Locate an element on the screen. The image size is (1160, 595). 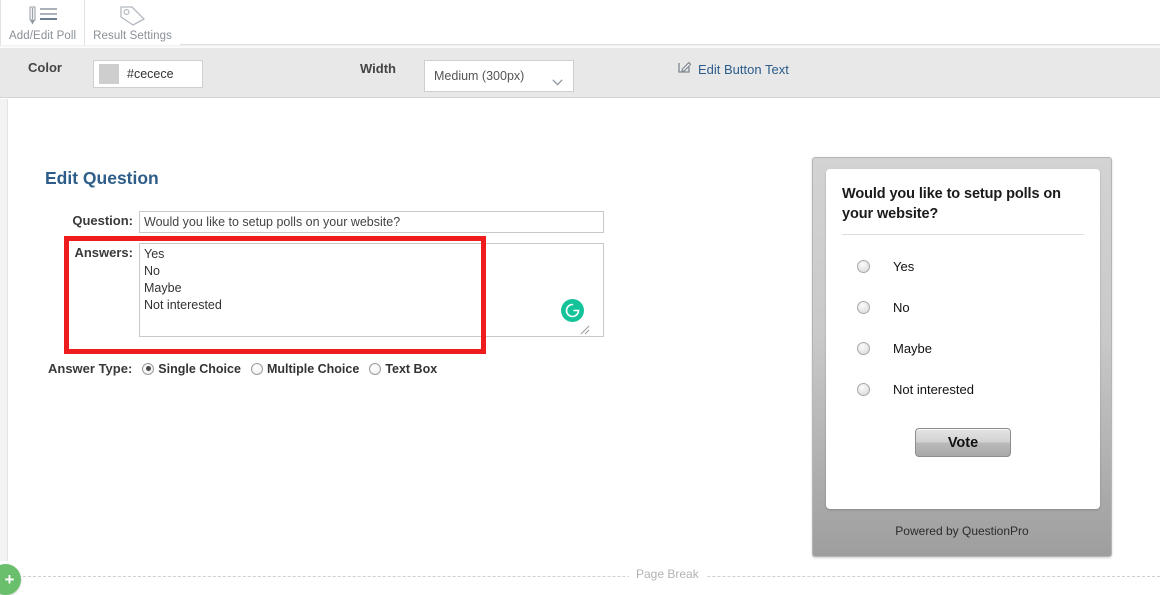
poll-option-label: Not interested is located at coordinates (933, 389).